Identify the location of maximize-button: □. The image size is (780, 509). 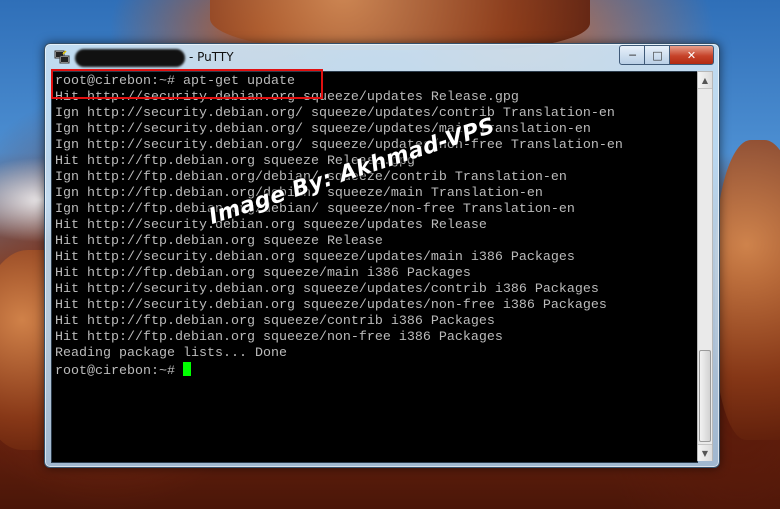
(657, 55).